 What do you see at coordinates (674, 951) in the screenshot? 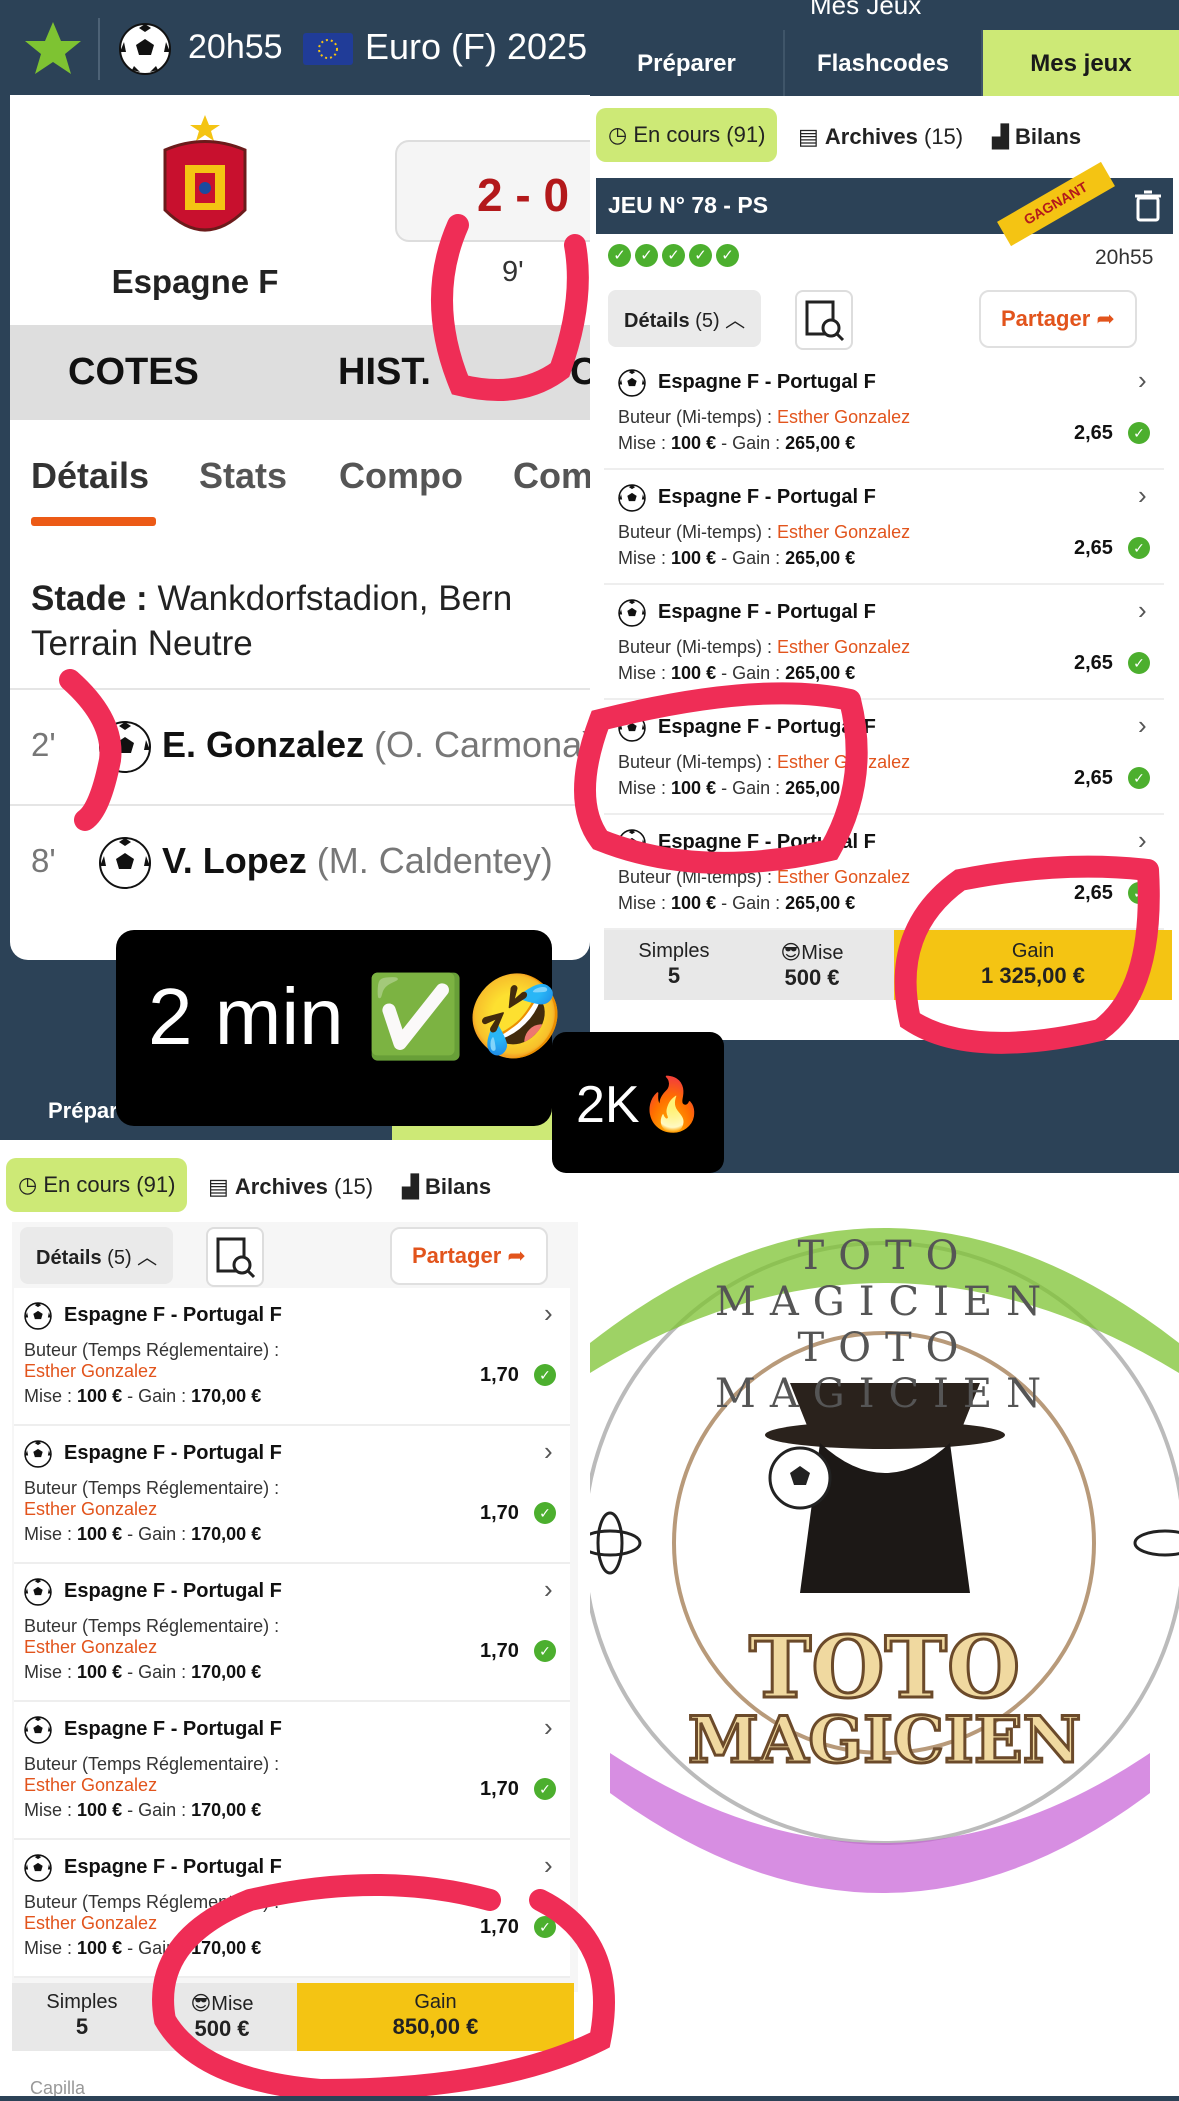
I see `simples-label: Simples` at bounding box center [674, 951].